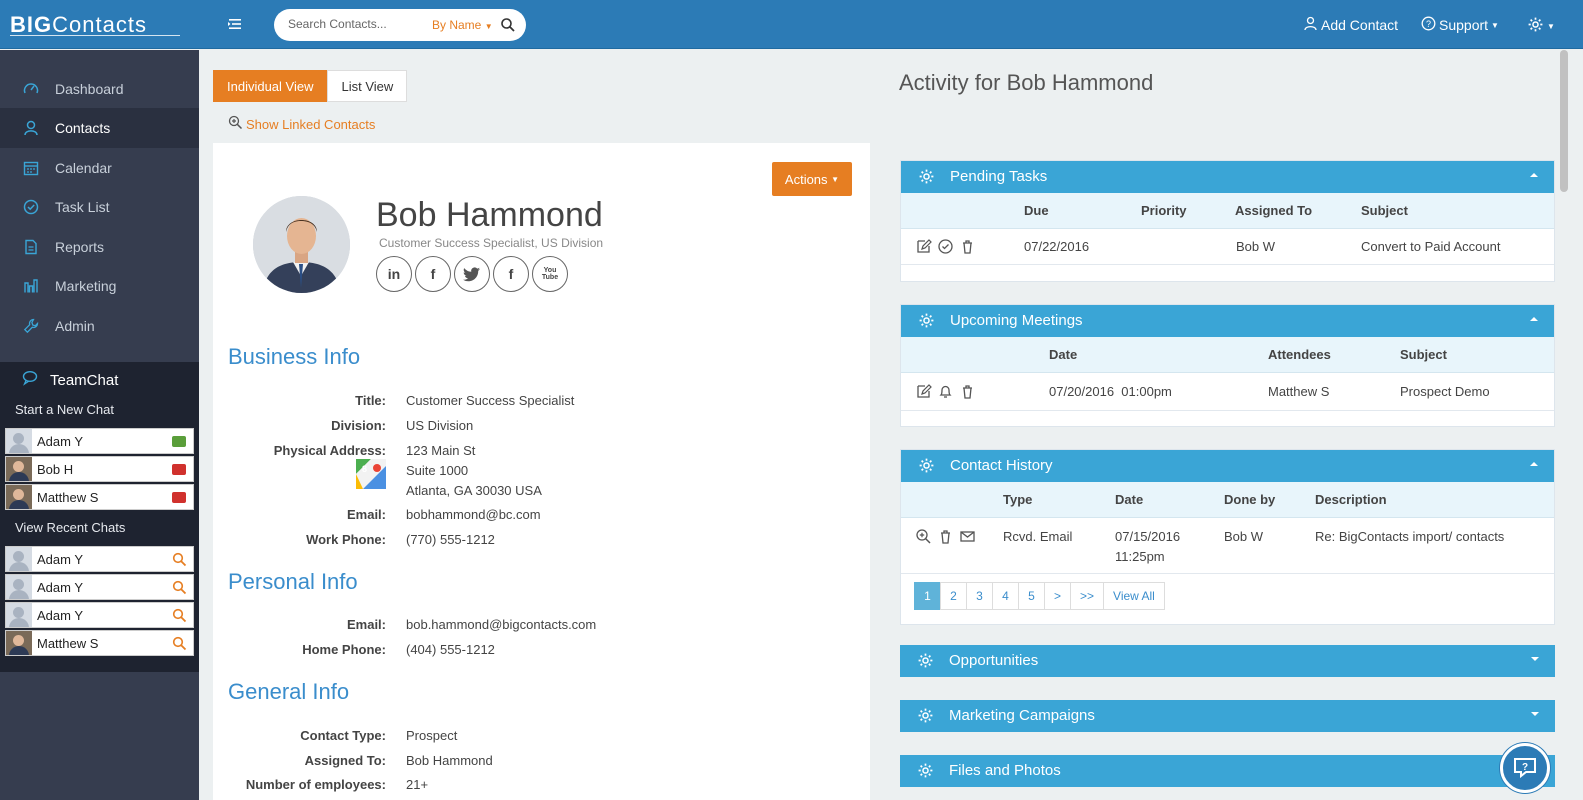 Image resolution: width=1583 pixels, height=800 pixels. I want to click on help-chat-button: ?, so click(1525, 768).